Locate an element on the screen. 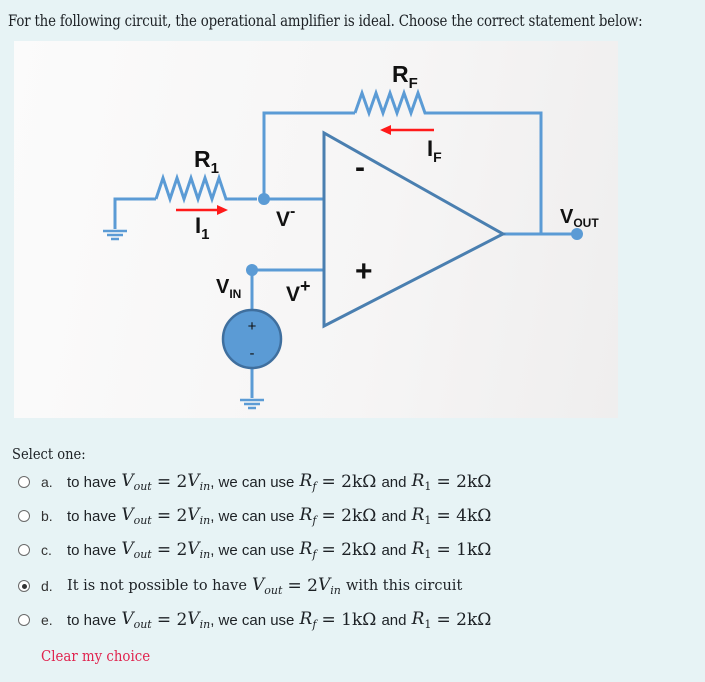 The width and height of the screenshot is (705, 682). option-text: It is not possible to have is located at coordinates (157, 586).